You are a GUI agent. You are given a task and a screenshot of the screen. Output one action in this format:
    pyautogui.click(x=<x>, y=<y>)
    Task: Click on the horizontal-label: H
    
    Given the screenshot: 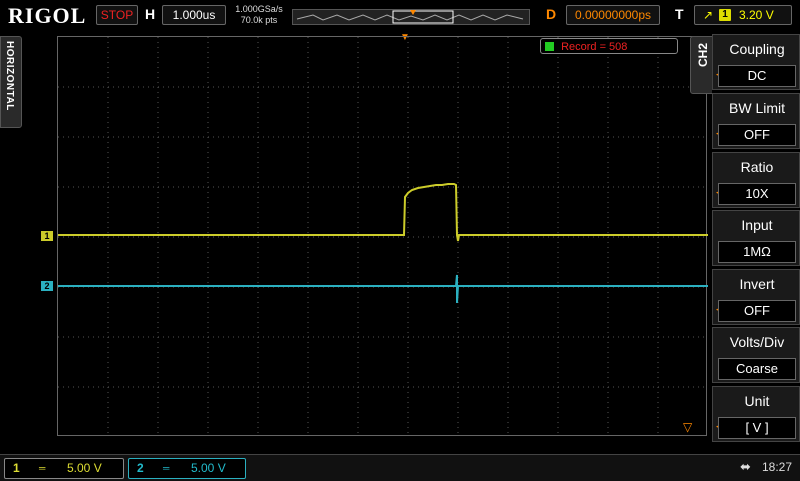 What is the action you would take?
    pyautogui.click(x=150, y=14)
    